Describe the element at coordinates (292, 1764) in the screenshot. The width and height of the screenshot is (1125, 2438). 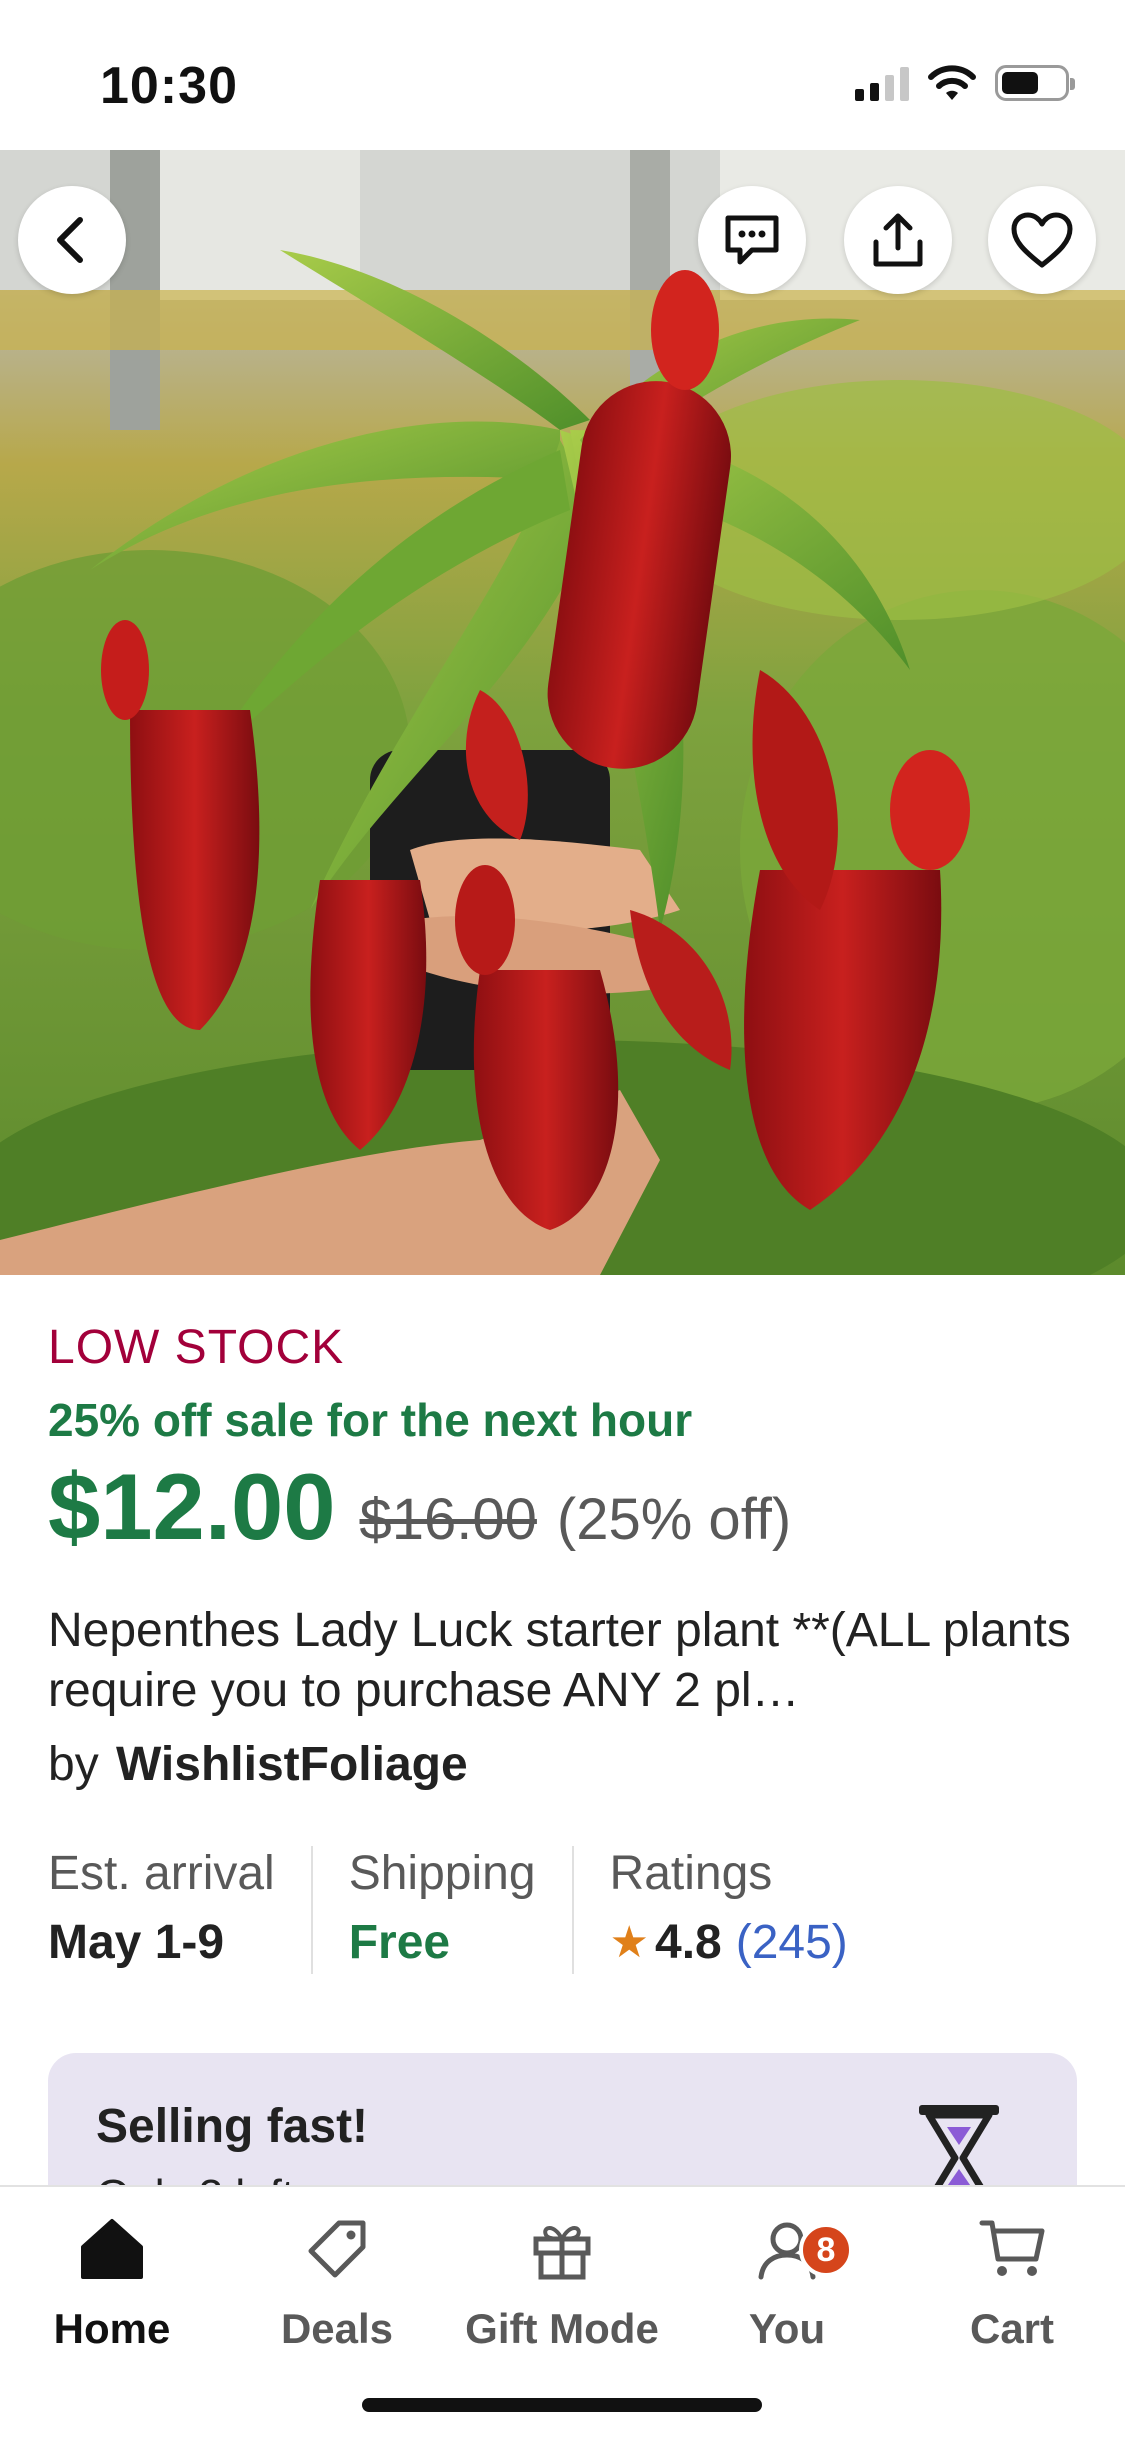
I see `seller-name-link: WishlistFoliage` at that location.